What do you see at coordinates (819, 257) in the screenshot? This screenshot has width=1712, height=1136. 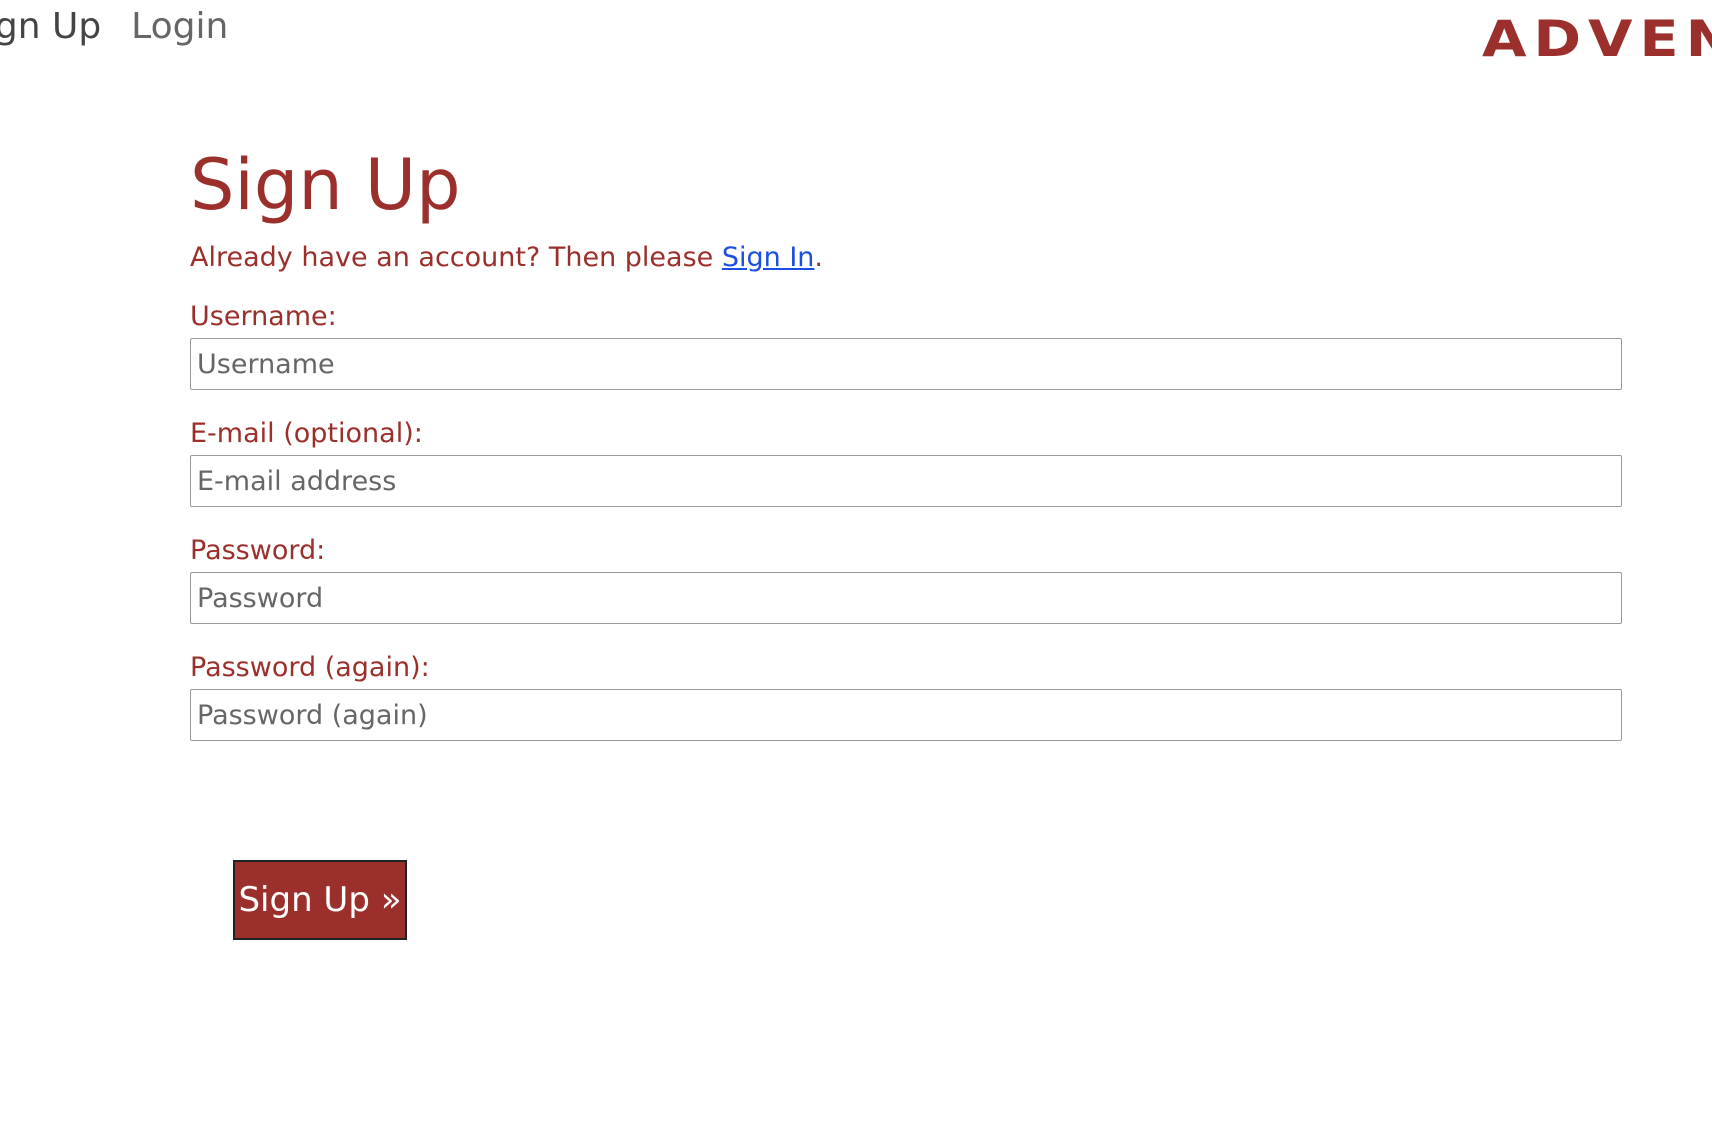 I see `prompt-period: .` at bounding box center [819, 257].